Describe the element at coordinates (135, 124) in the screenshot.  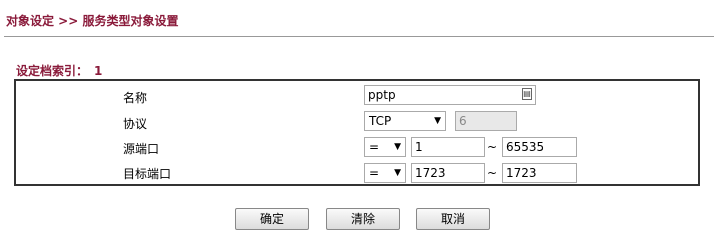
I see `protocol-label: 协议` at that location.